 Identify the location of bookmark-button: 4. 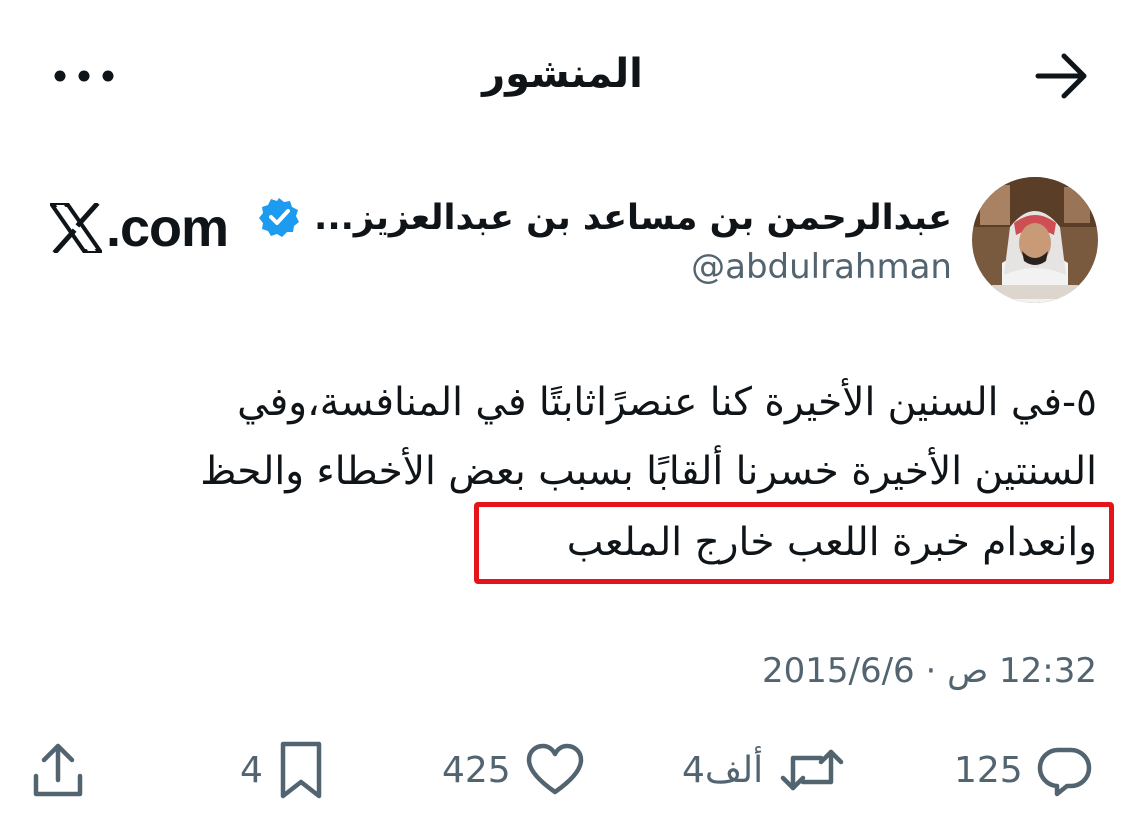
(282, 770).